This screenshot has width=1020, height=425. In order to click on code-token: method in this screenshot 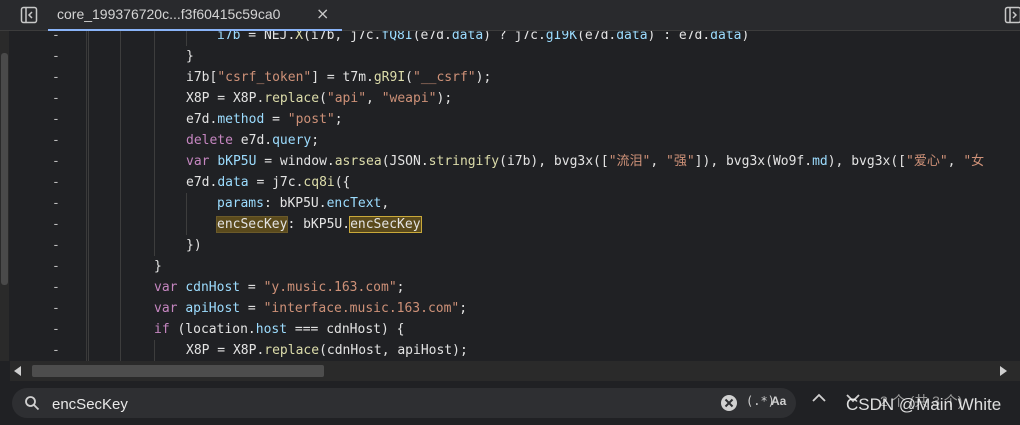, I will do `click(241, 119)`.